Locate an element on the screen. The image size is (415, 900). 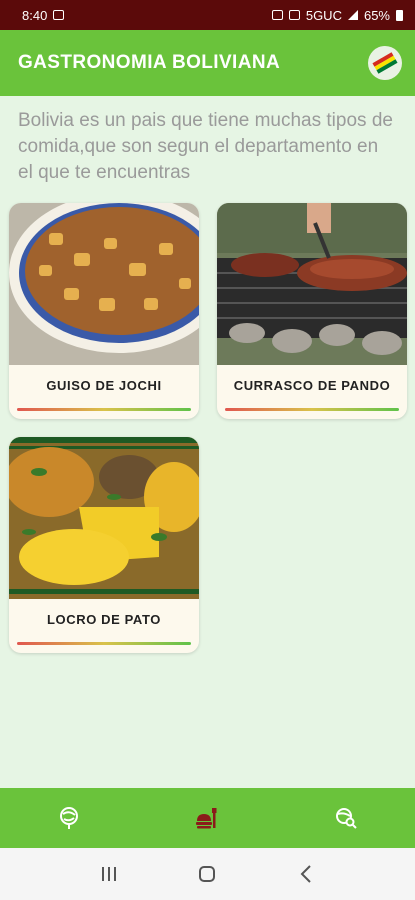
dish-card-currasco-de-pando: CURRASCO DE PANDO is located at coordinates (312, 311).